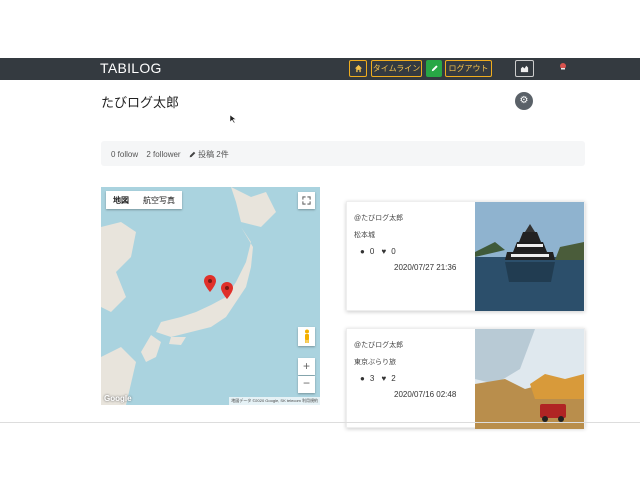 This screenshot has width=640, height=480. What do you see at coordinates (524, 101) in the screenshot?
I see `settings-gear-icon: ⚙` at bounding box center [524, 101].